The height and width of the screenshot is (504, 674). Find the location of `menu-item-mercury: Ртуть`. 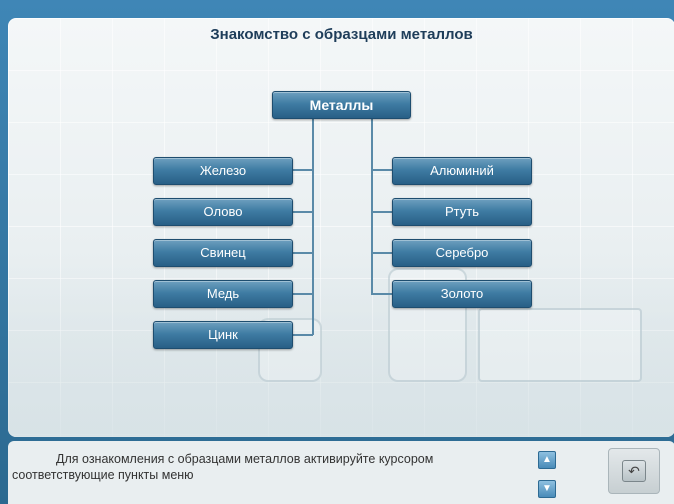

menu-item-mercury: Ртуть is located at coordinates (462, 212).